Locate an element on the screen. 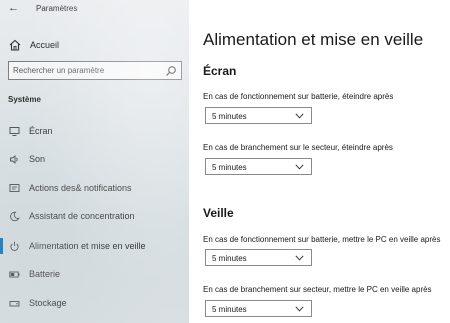  sidebar-item-label: Stockage is located at coordinates (48, 303).